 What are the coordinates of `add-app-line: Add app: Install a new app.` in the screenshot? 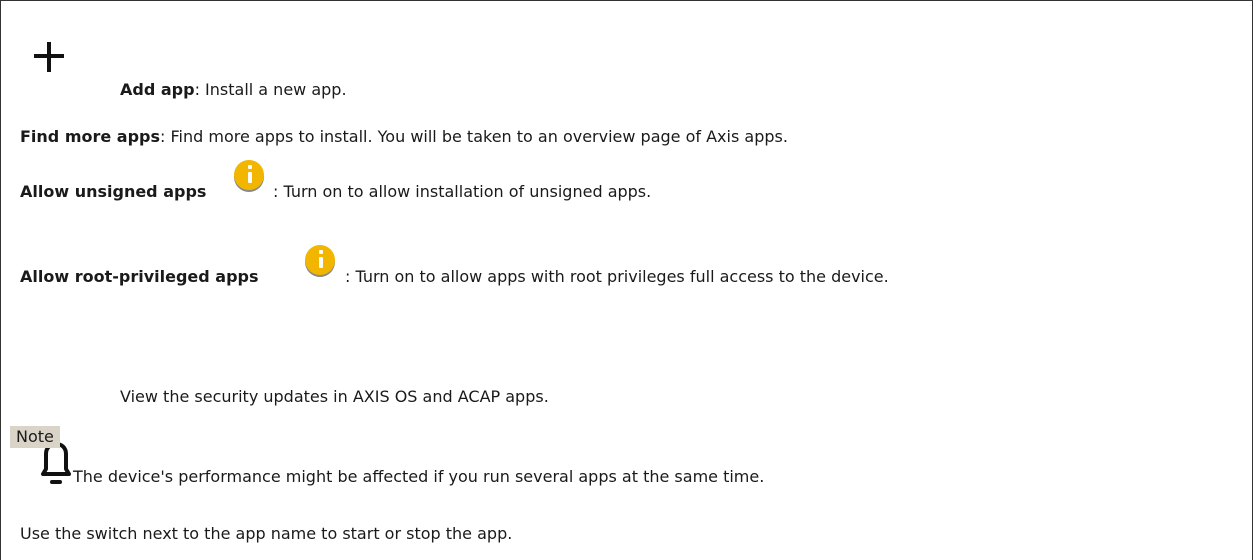 It's located at (233, 90).